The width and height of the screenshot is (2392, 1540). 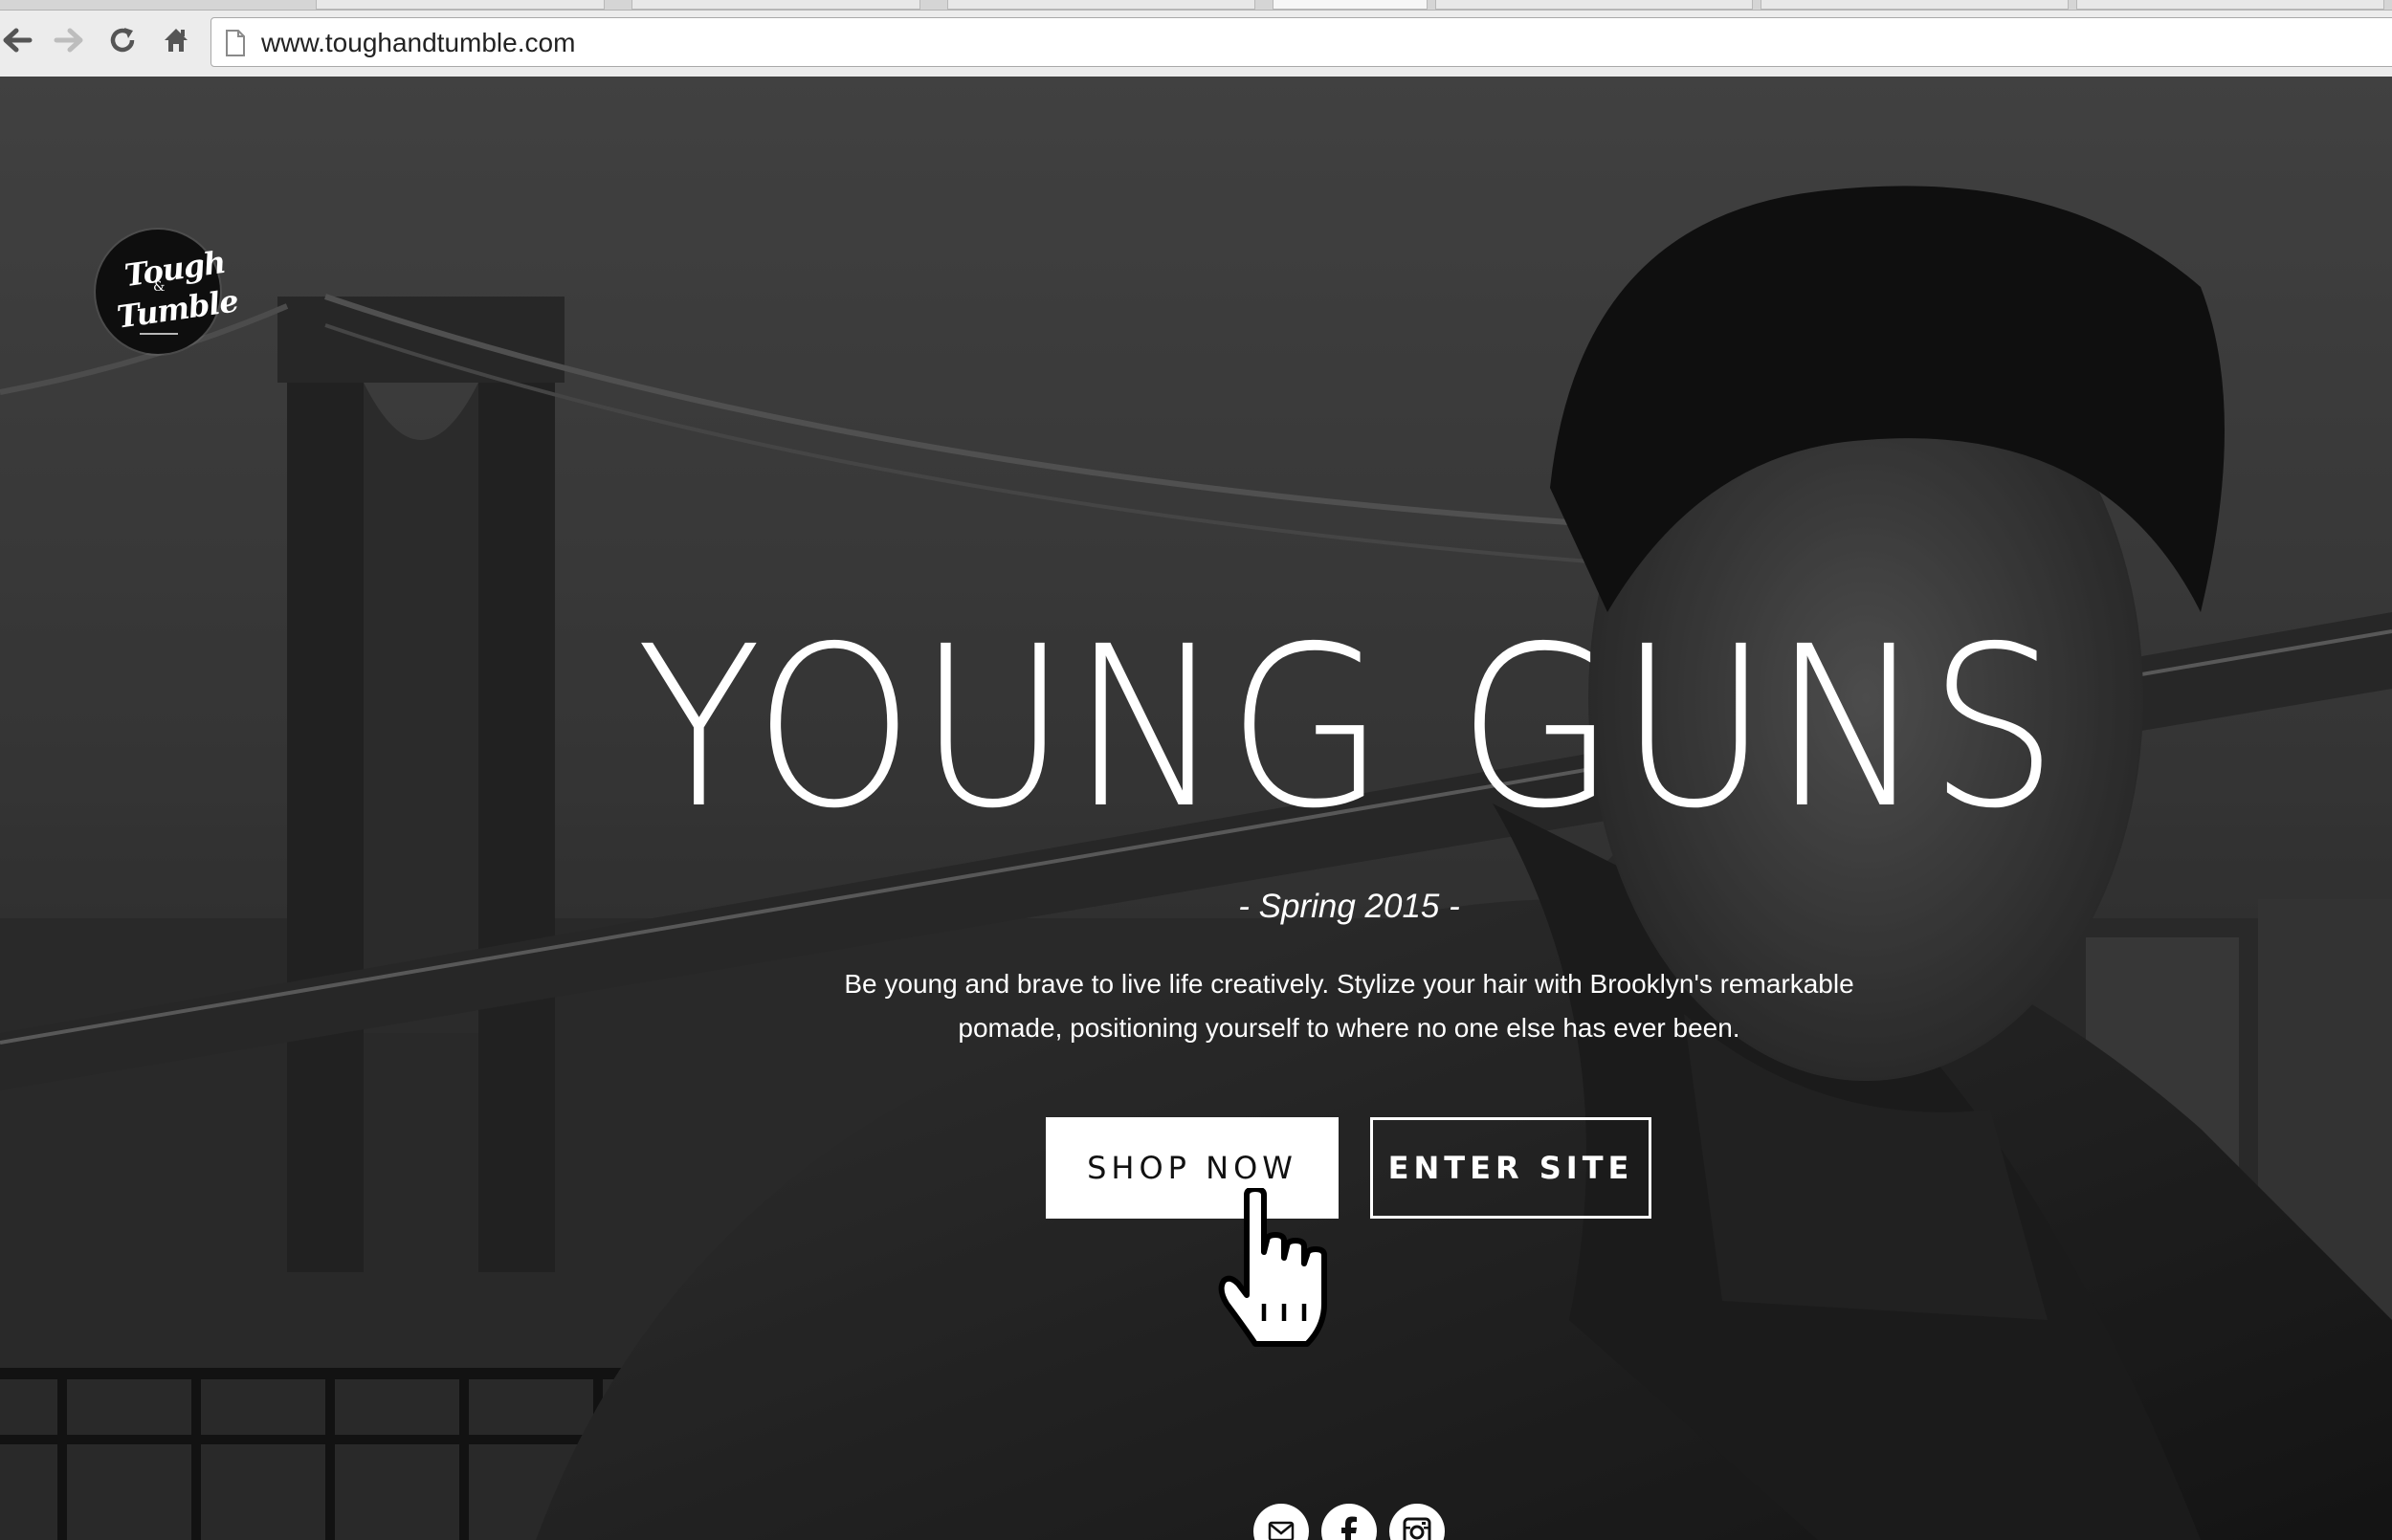 I want to click on logo-underline, so click(x=159, y=334).